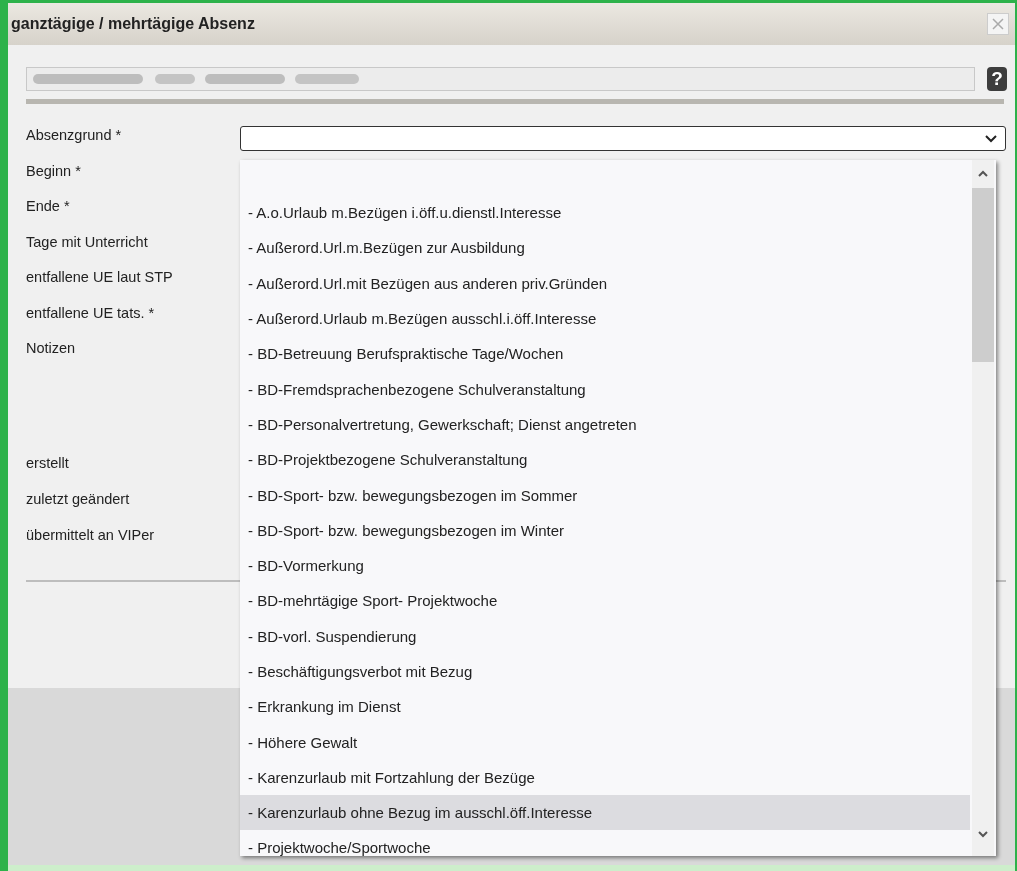 This screenshot has width=1017, height=871. What do you see at coordinates (605, 318) in the screenshot?
I see `dropdown-option: - Außerord.Urlaub m.Bezügen ausschl.i.öff.Interesse` at bounding box center [605, 318].